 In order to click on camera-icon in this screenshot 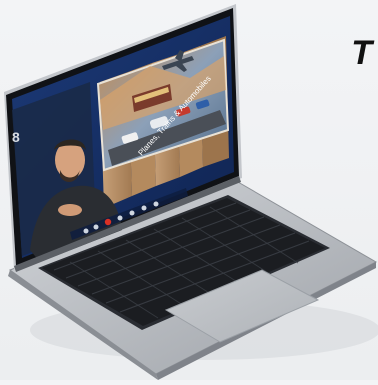, I will do `click(96, 227)`.